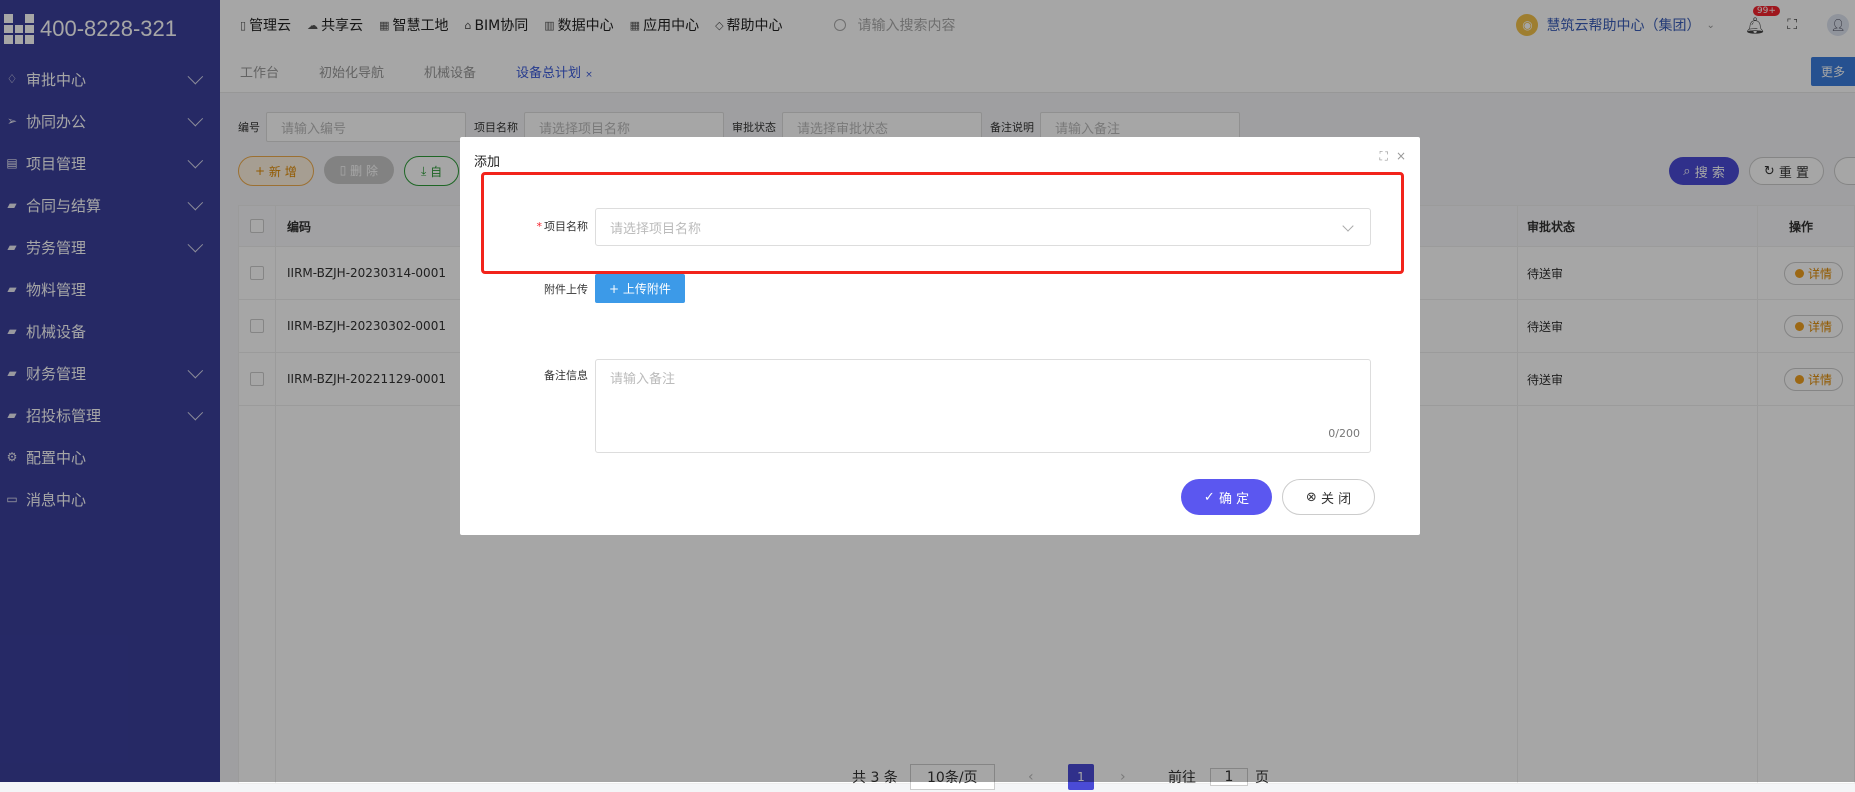 The image size is (1855, 792). What do you see at coordinates (643, 379) in the screenshot?
I see `remark-placeholder: 请输入备注` at bounding box center [643, 379].